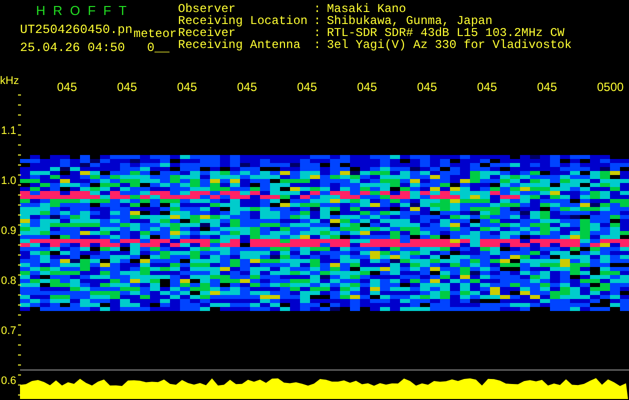  Describe the element at coordinates (367, 9) in the screenshot. I see `field-value: Masaki Kano` at that location.